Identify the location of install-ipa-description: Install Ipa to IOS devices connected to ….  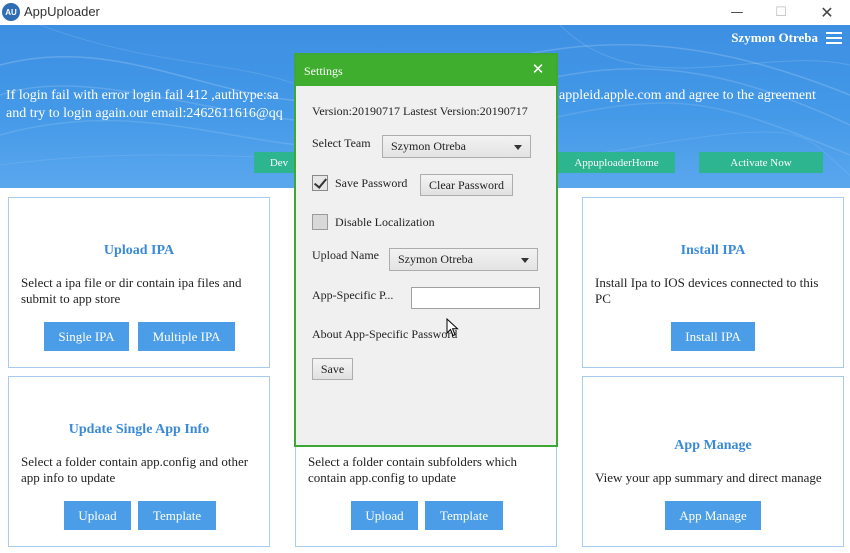
(707, 290).